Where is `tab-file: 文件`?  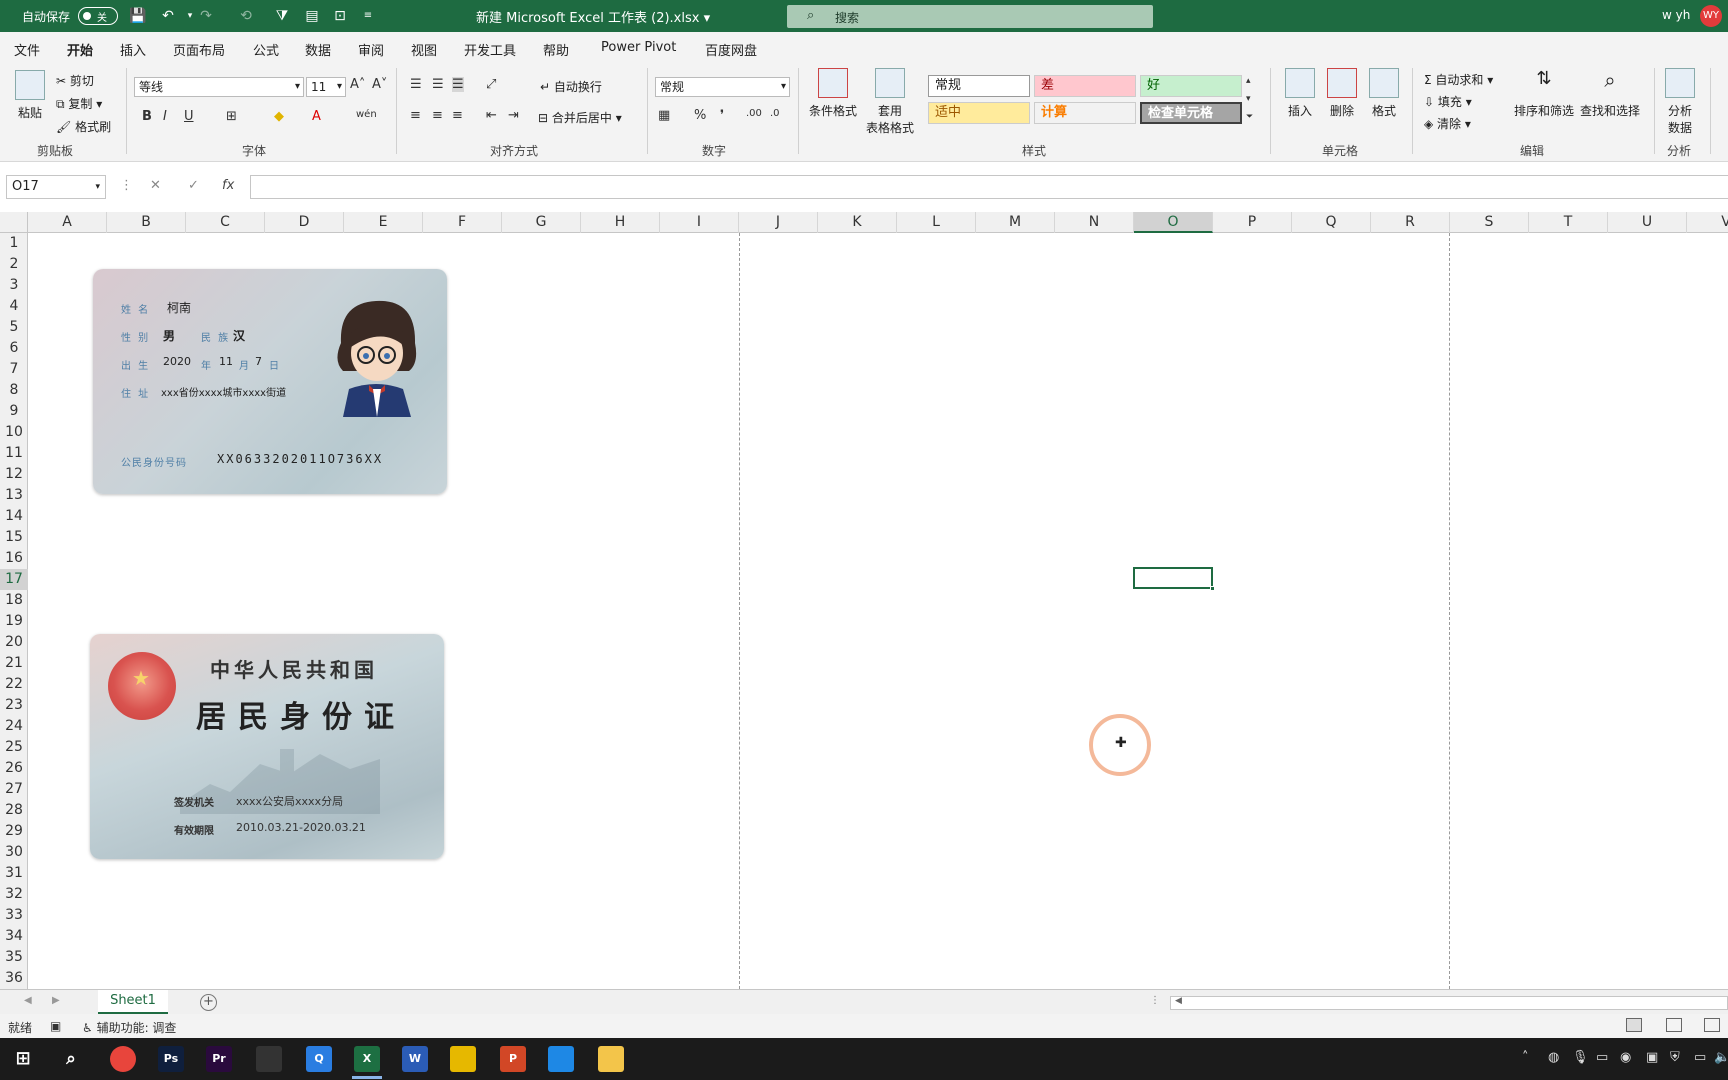
tab-file: 文件 is located at coordinates (27, 49).